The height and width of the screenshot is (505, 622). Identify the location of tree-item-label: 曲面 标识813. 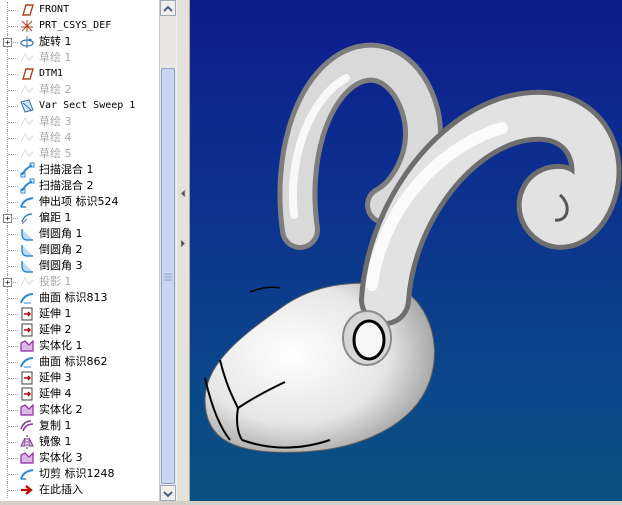
(73, 297).